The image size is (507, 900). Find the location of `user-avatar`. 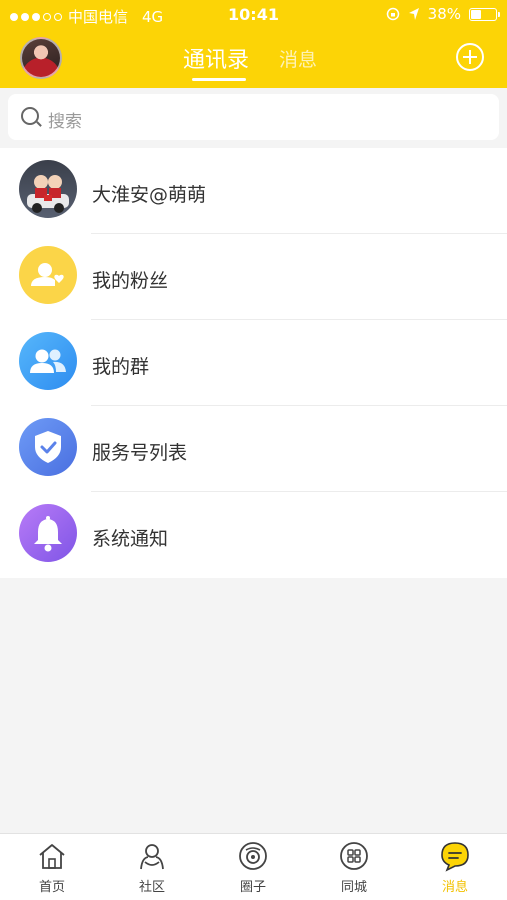

user-avatar is located at coordinates (41, 58).